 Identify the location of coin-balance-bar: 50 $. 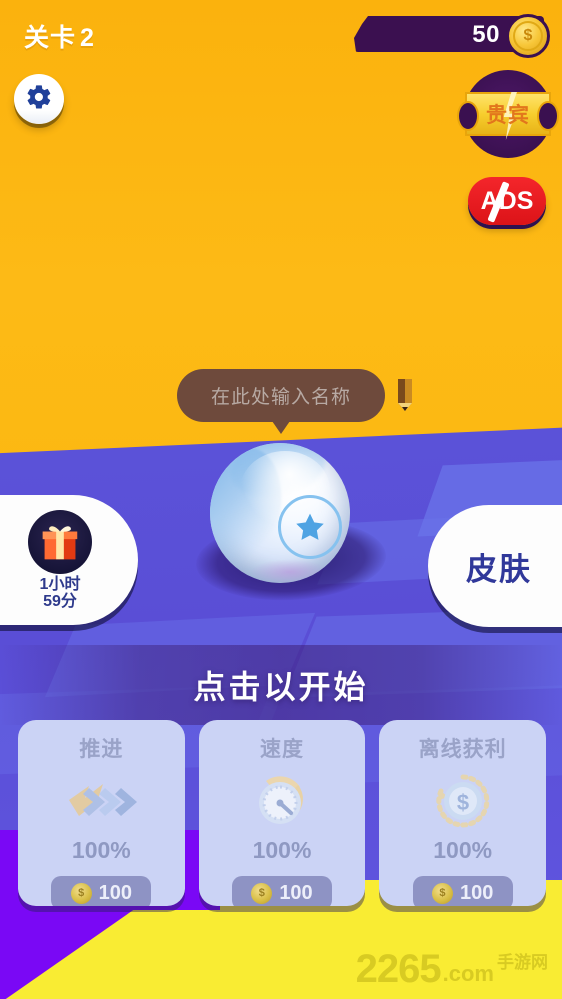
(454, 35).